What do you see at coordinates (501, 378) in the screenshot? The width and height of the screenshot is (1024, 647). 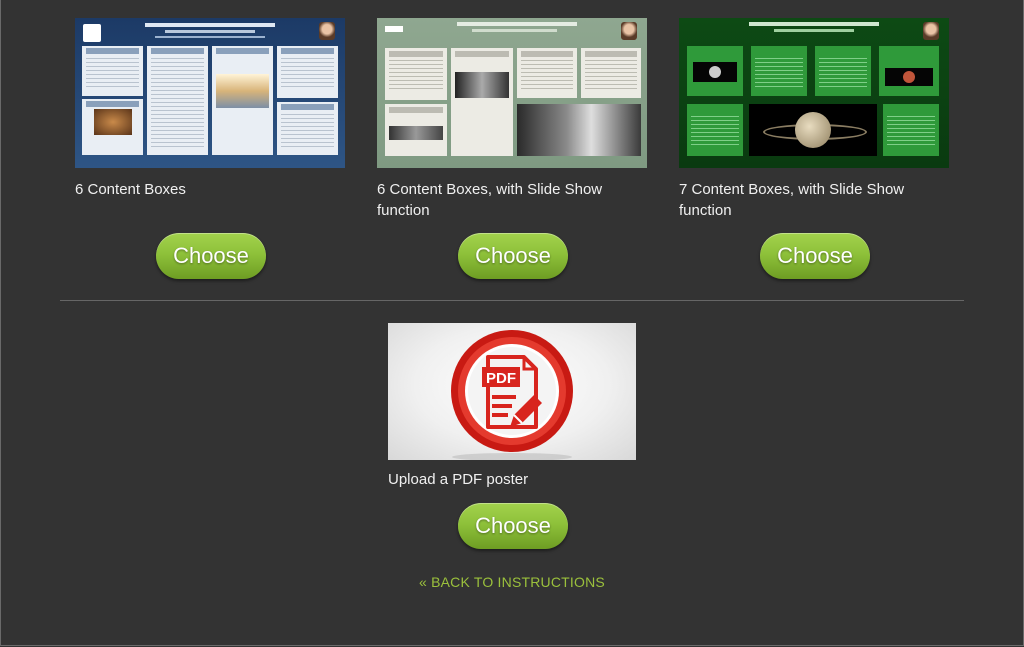 I see `pdf-label-text: PDF` at bounding box center [501, 378].